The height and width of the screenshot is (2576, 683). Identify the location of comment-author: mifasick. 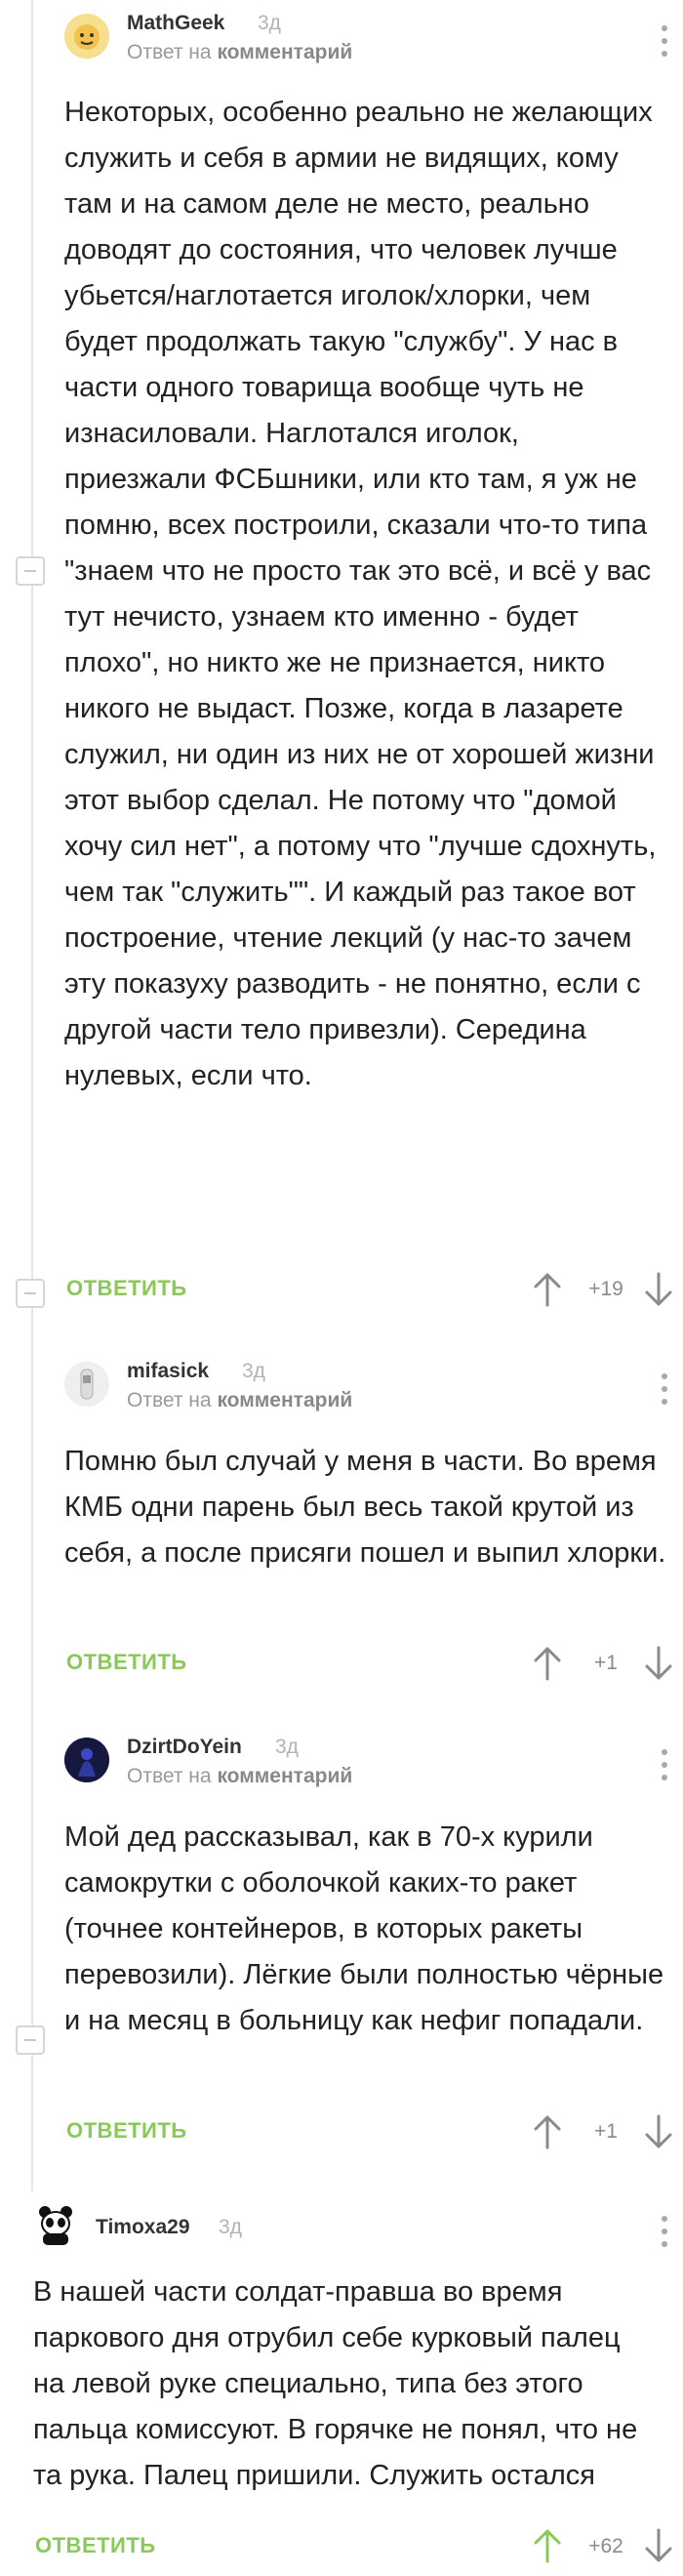
(168, 1371).